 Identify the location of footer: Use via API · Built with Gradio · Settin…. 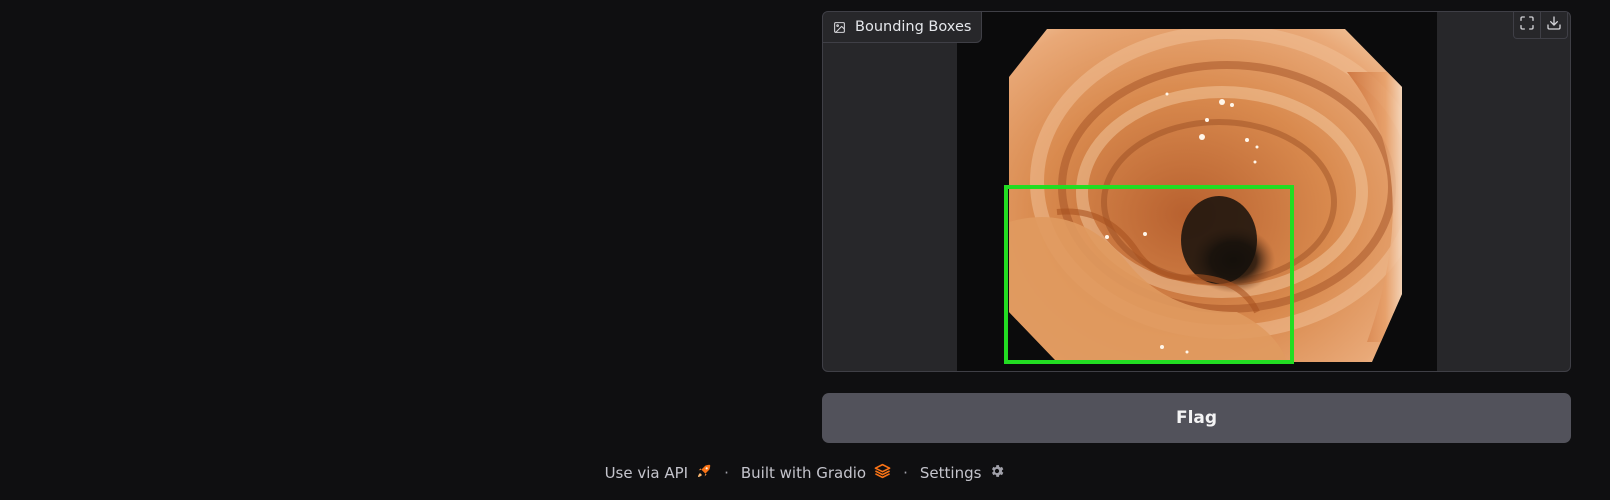
(805, 473).